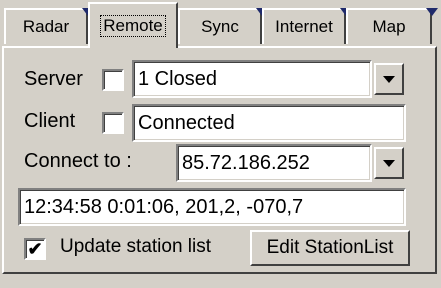 This screenshot has width=441, height=288. I want to click on server-label: Server, so click(53, 79).